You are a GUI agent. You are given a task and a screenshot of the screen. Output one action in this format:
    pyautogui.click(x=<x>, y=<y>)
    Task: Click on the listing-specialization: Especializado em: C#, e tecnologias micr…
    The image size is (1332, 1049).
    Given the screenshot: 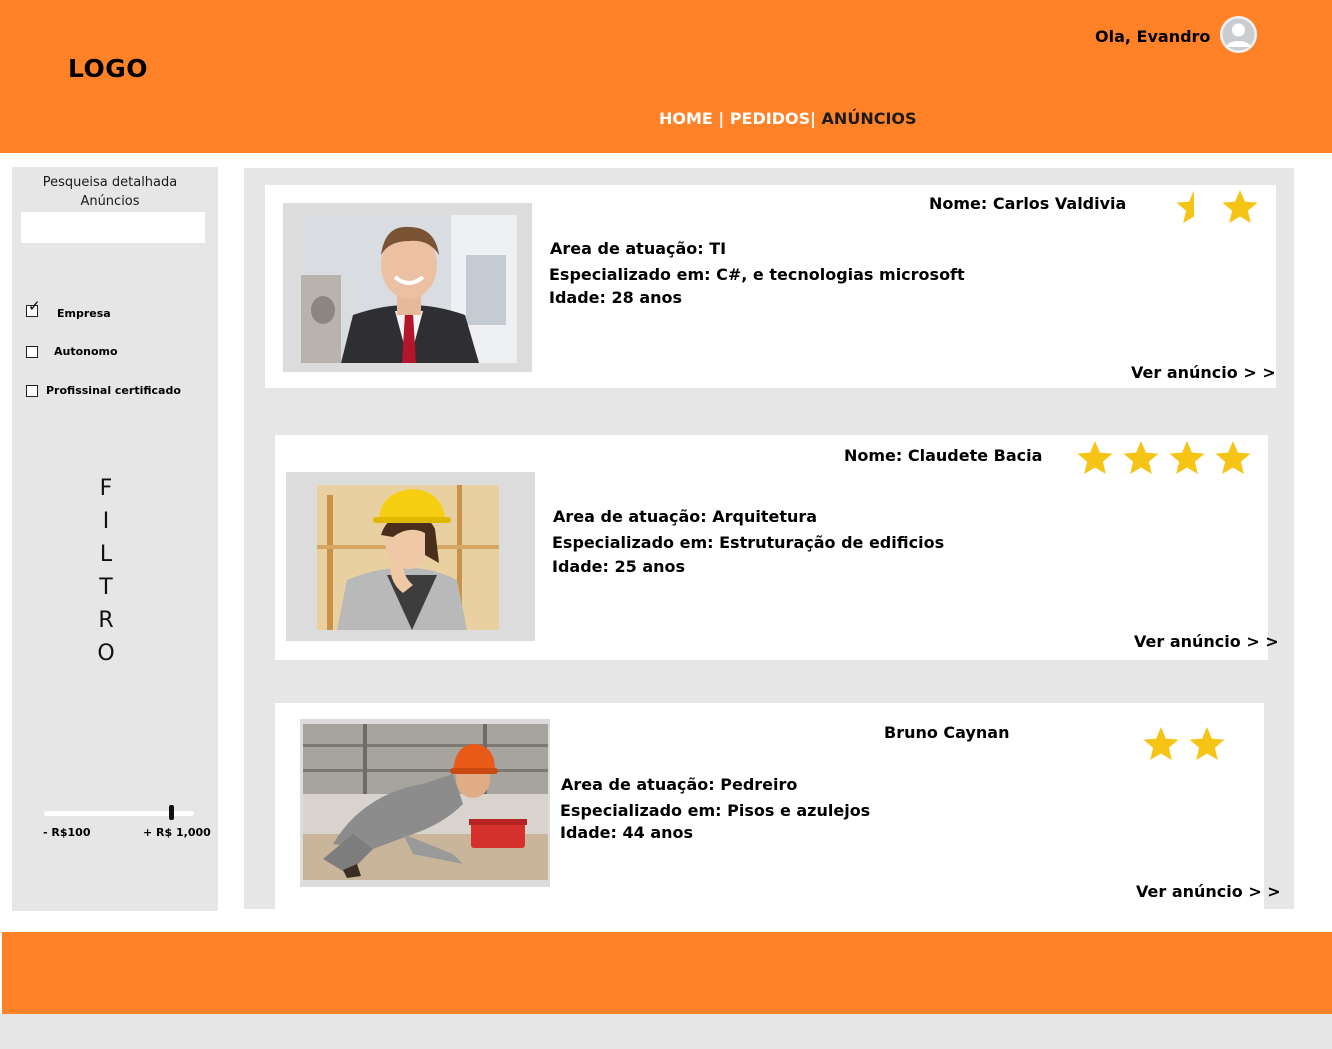 What is the action you would take?
    pyautogui.click(x=757, y=274)
    